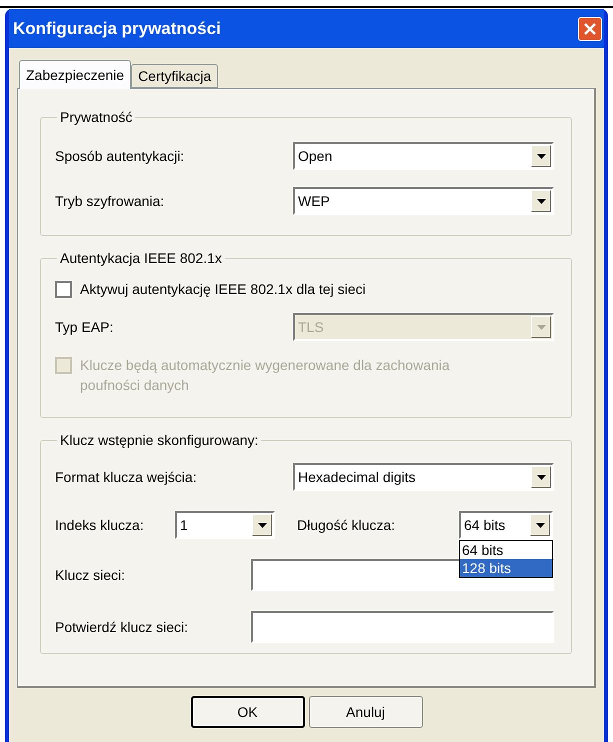 The image size is (613, 742). What do you see at coordinates (126, 477) in the screenshot?
I see `field-label: Format klucza wejścia:` at bounding box center [126, 477].